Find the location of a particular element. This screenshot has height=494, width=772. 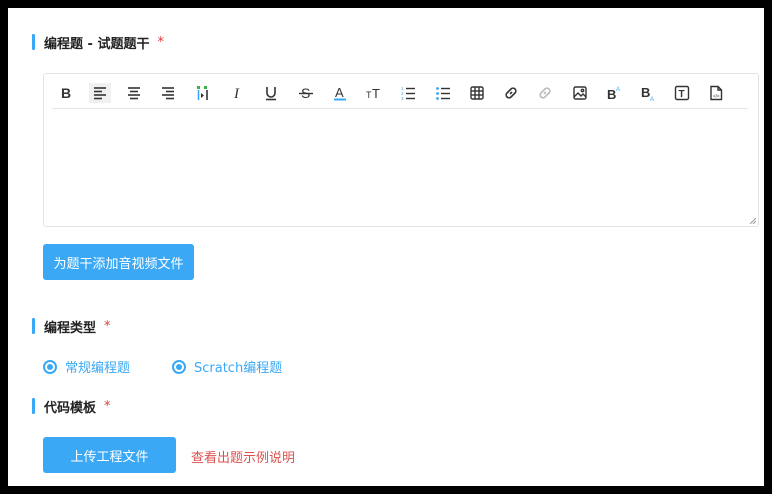

align-center-icon is located at coordinates (134, 93).